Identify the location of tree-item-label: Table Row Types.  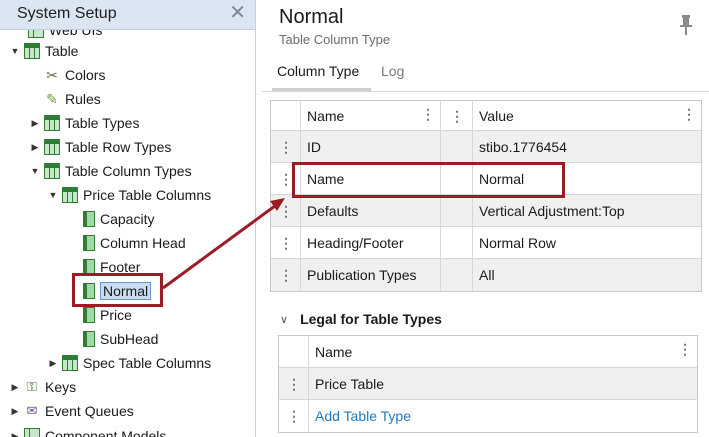
(118, 147).